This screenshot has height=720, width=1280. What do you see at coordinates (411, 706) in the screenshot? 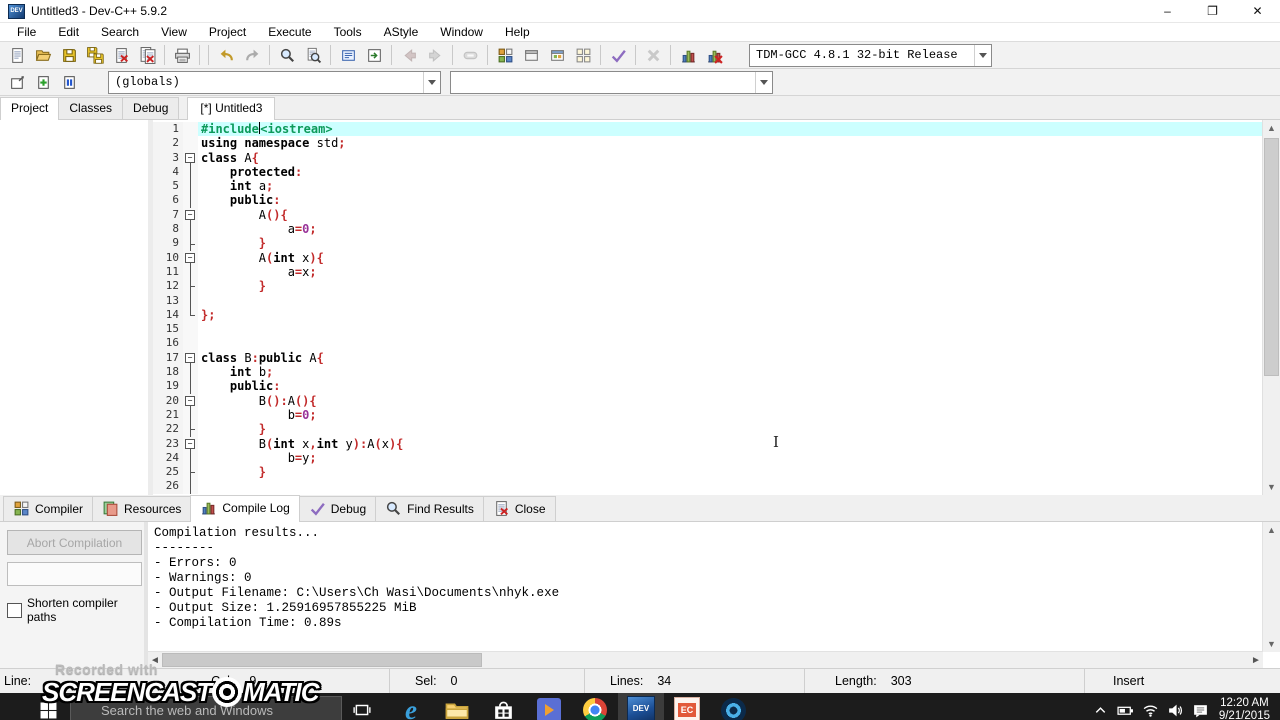
I see `taskbar-app-edge: e` at bounding box center [411, 706].